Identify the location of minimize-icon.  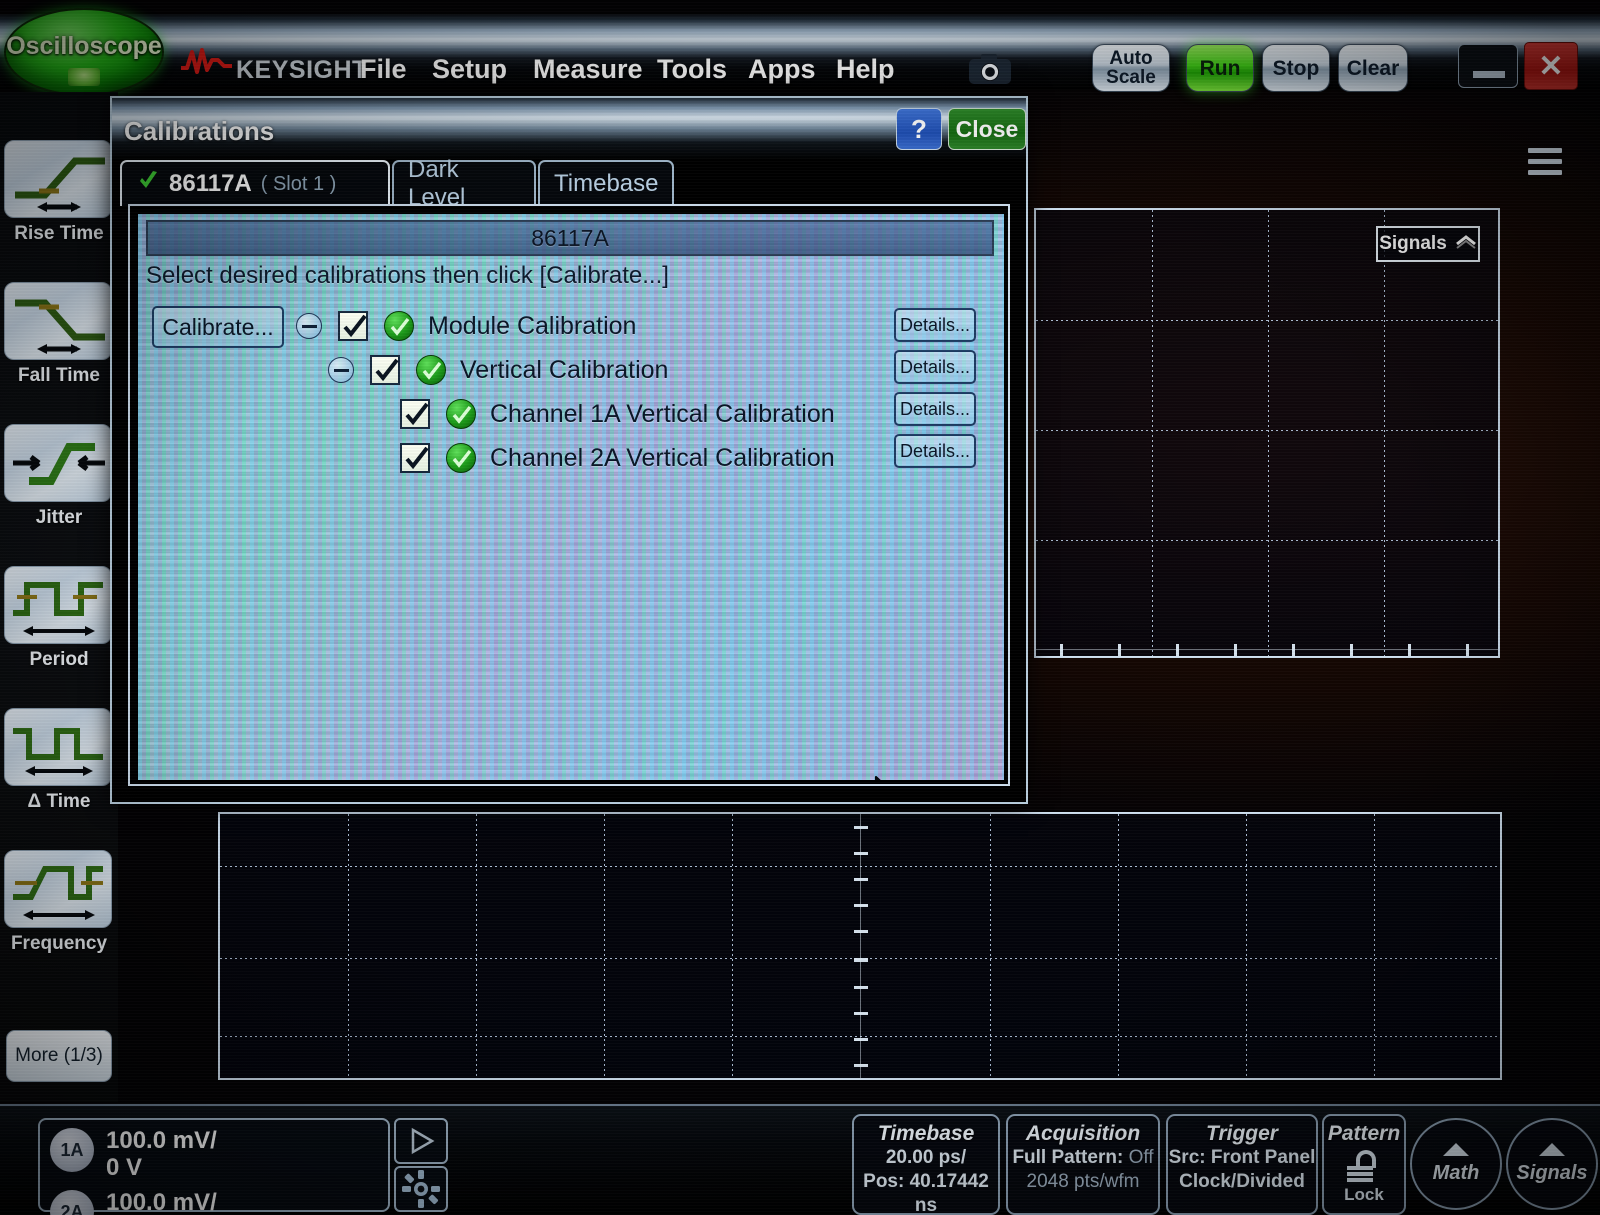
(1489, 74).